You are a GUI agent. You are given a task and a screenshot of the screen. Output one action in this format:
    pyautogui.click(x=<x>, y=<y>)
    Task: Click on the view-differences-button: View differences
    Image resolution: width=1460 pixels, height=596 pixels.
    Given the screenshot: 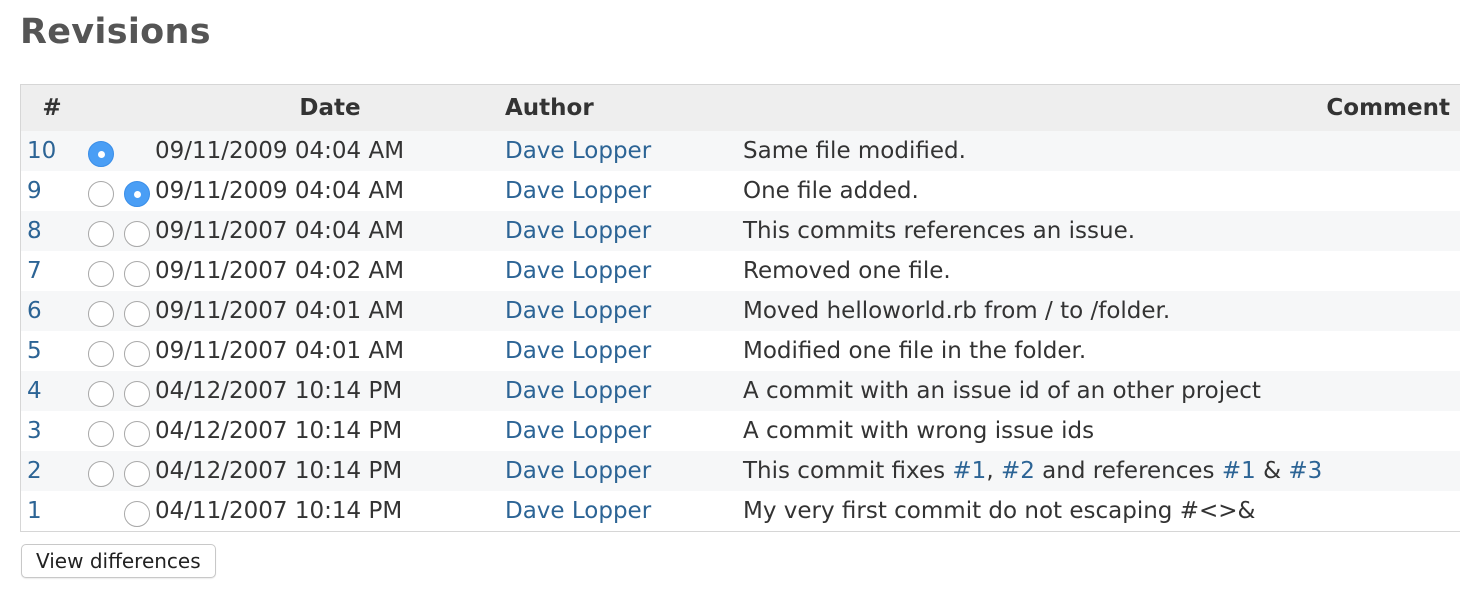 What is the action you would take?
    pyautogui.click(x=118, y=561)
    